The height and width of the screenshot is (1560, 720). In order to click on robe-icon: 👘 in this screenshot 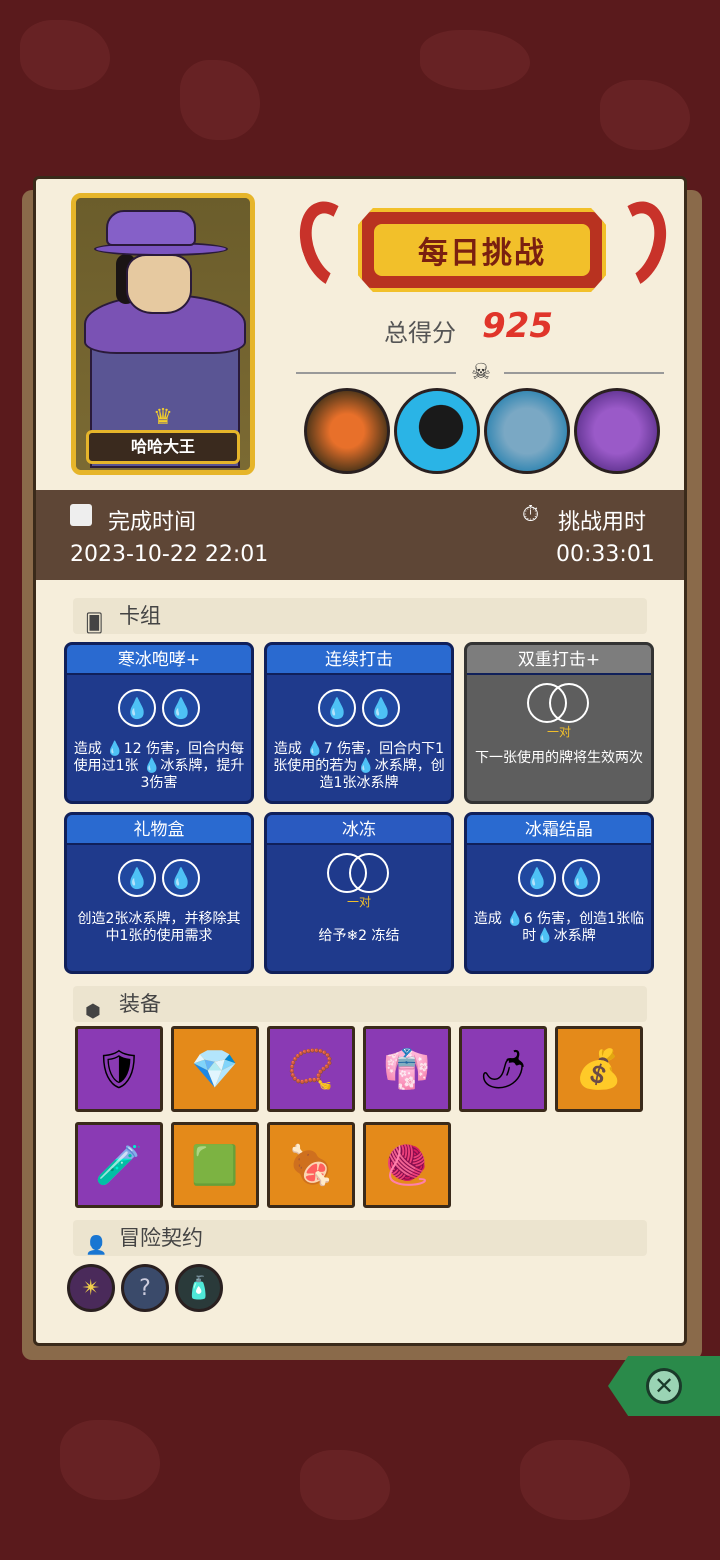, I will do `click(407, 1069)`.